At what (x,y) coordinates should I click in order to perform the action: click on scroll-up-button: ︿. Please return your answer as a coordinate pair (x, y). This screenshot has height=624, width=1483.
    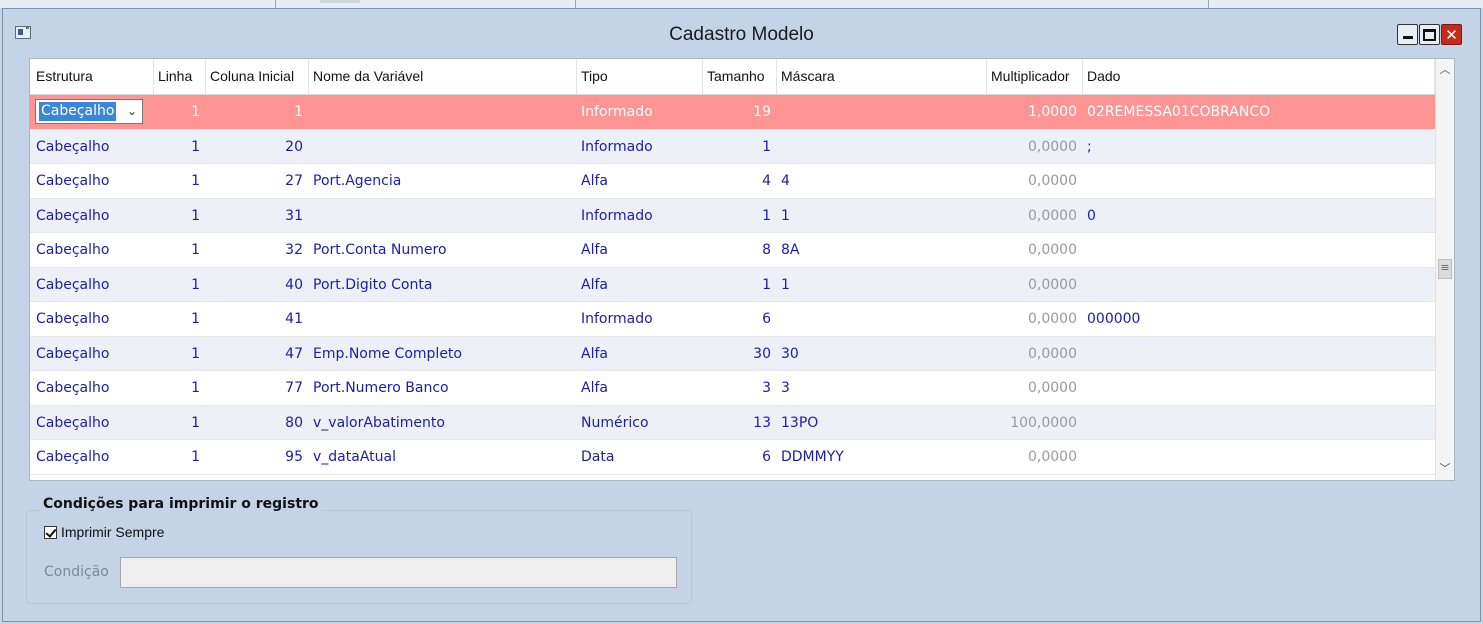
    Looking at the image, I should click on (1445, 70).